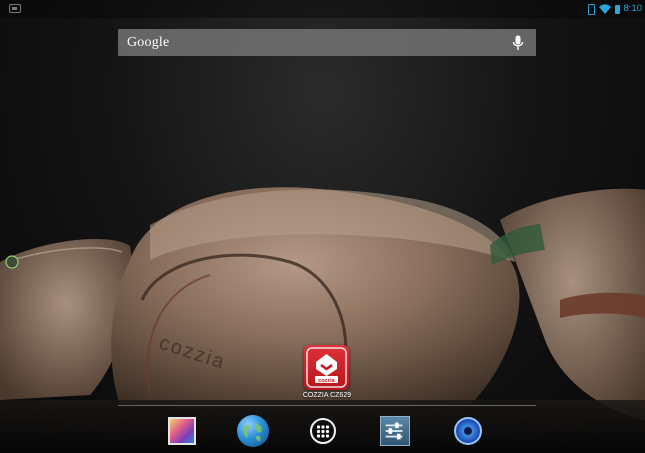  I want to click on dock-item-gallery, so click(182, 431).